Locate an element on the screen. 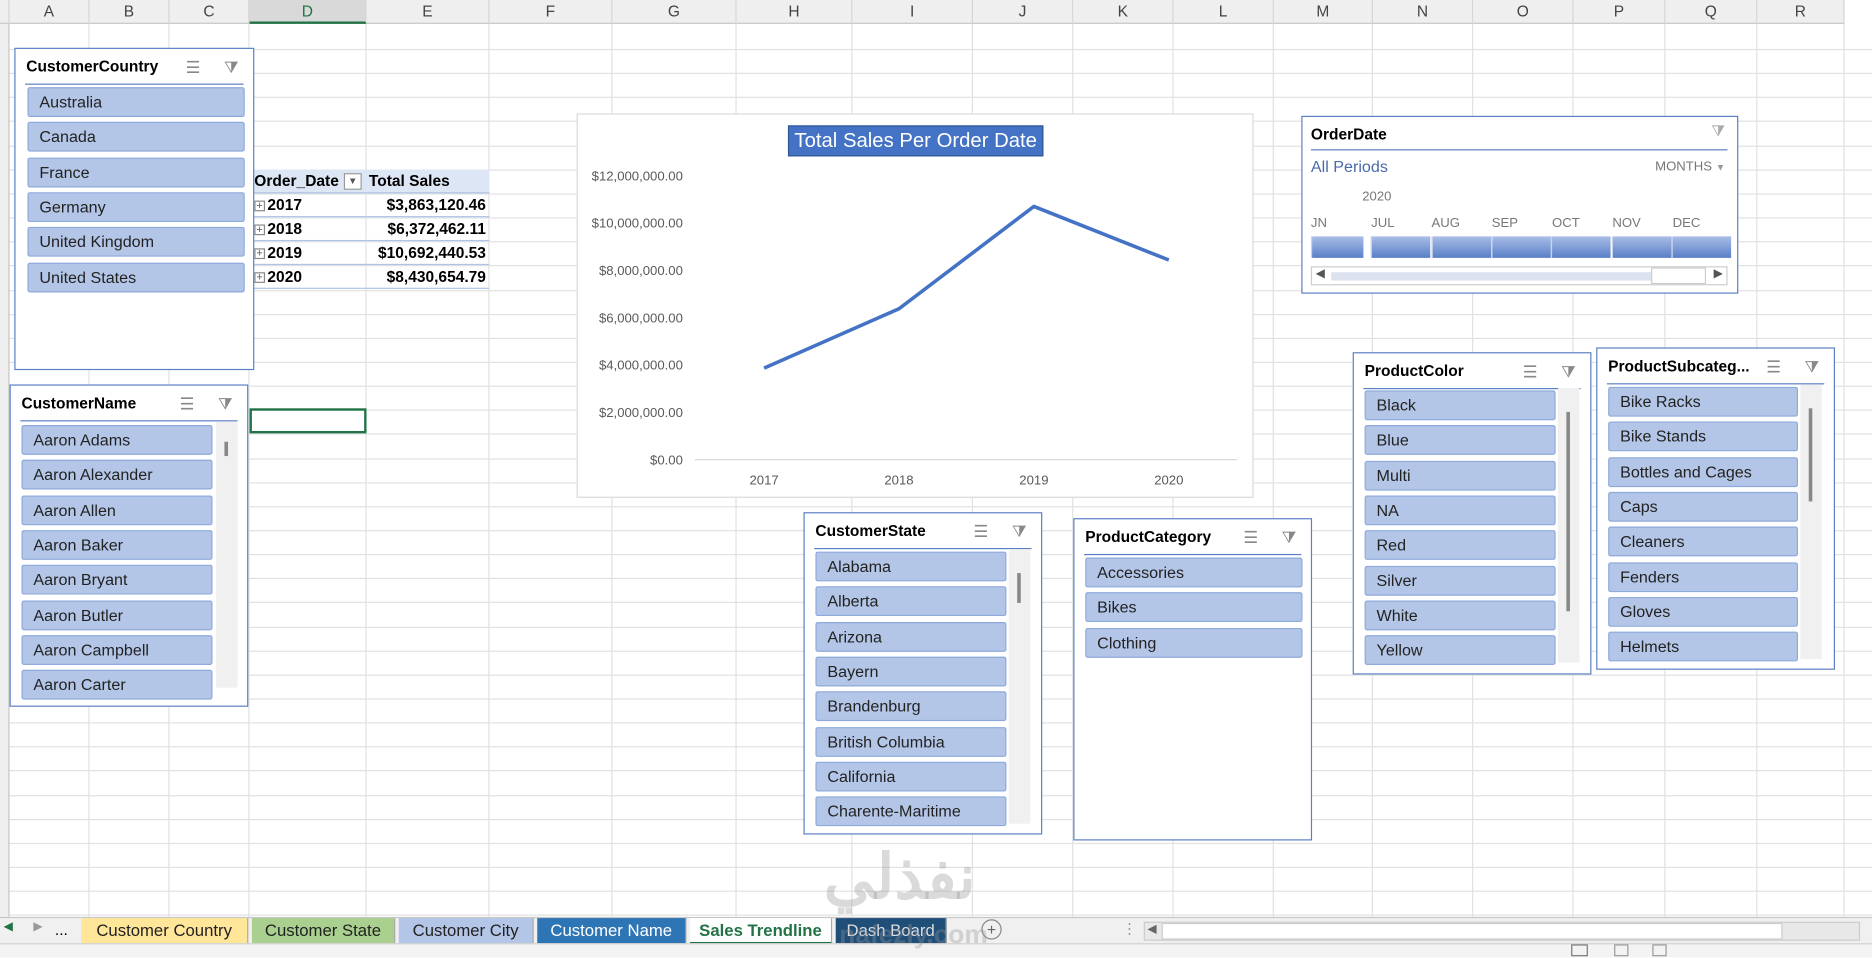 This screenshot has height=958, width=1872. slicer-item: Bayern is located at coordinates (910, 672).